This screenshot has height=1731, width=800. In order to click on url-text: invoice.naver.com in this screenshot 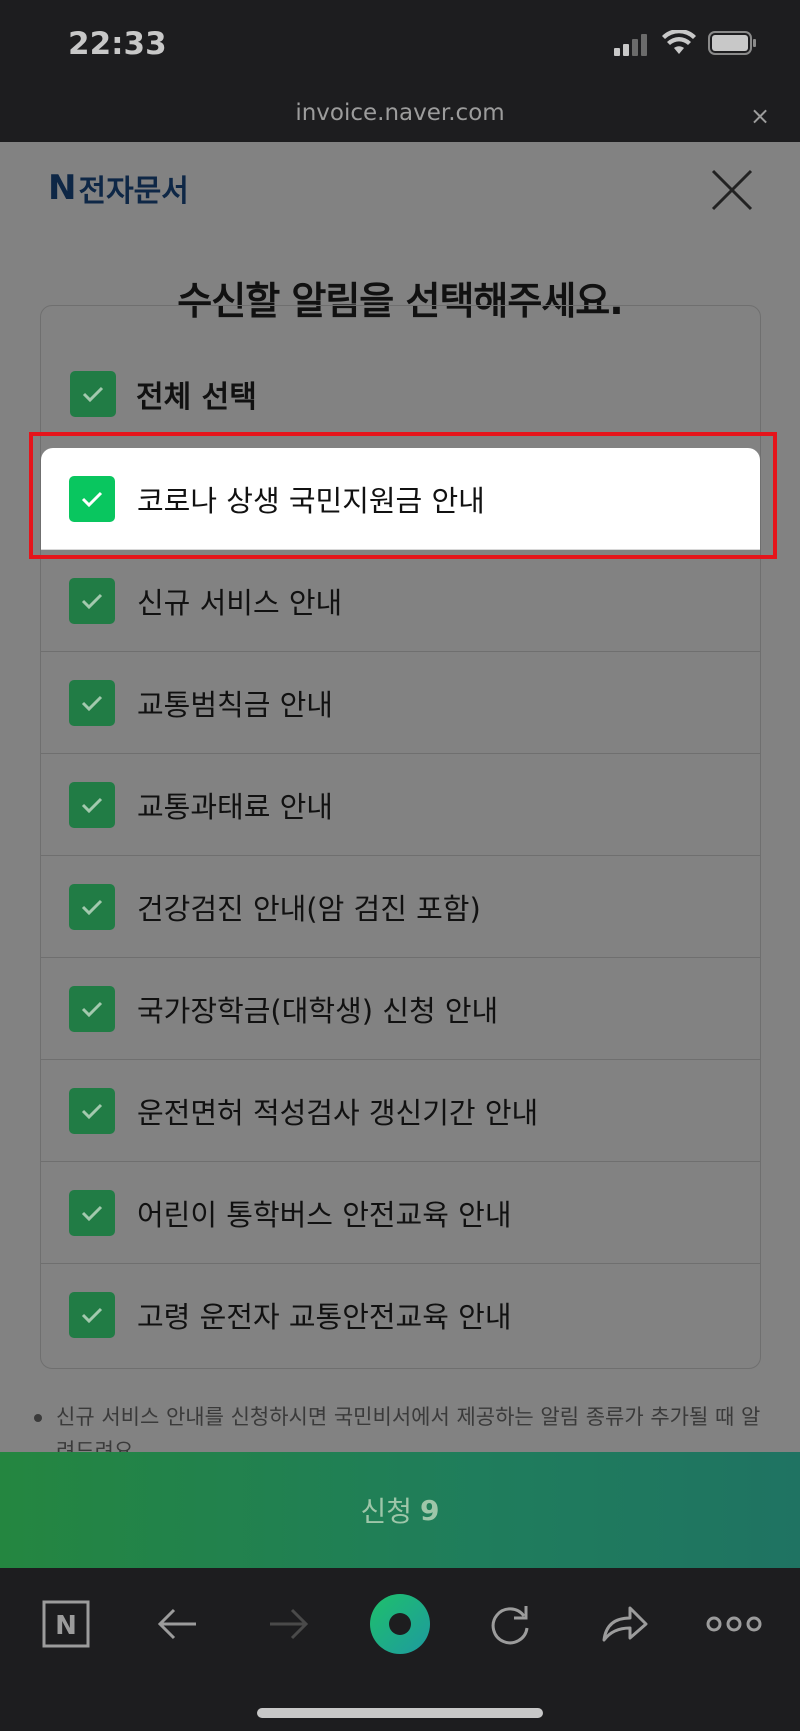, I will do `click(400, 113)`.